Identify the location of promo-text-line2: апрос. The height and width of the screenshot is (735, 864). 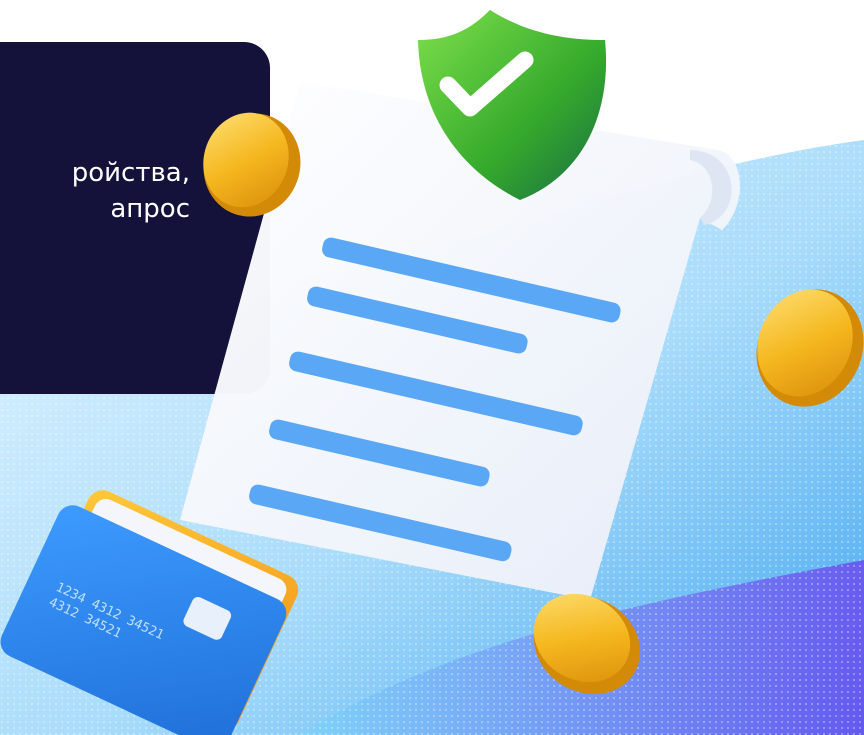
(150, 209).